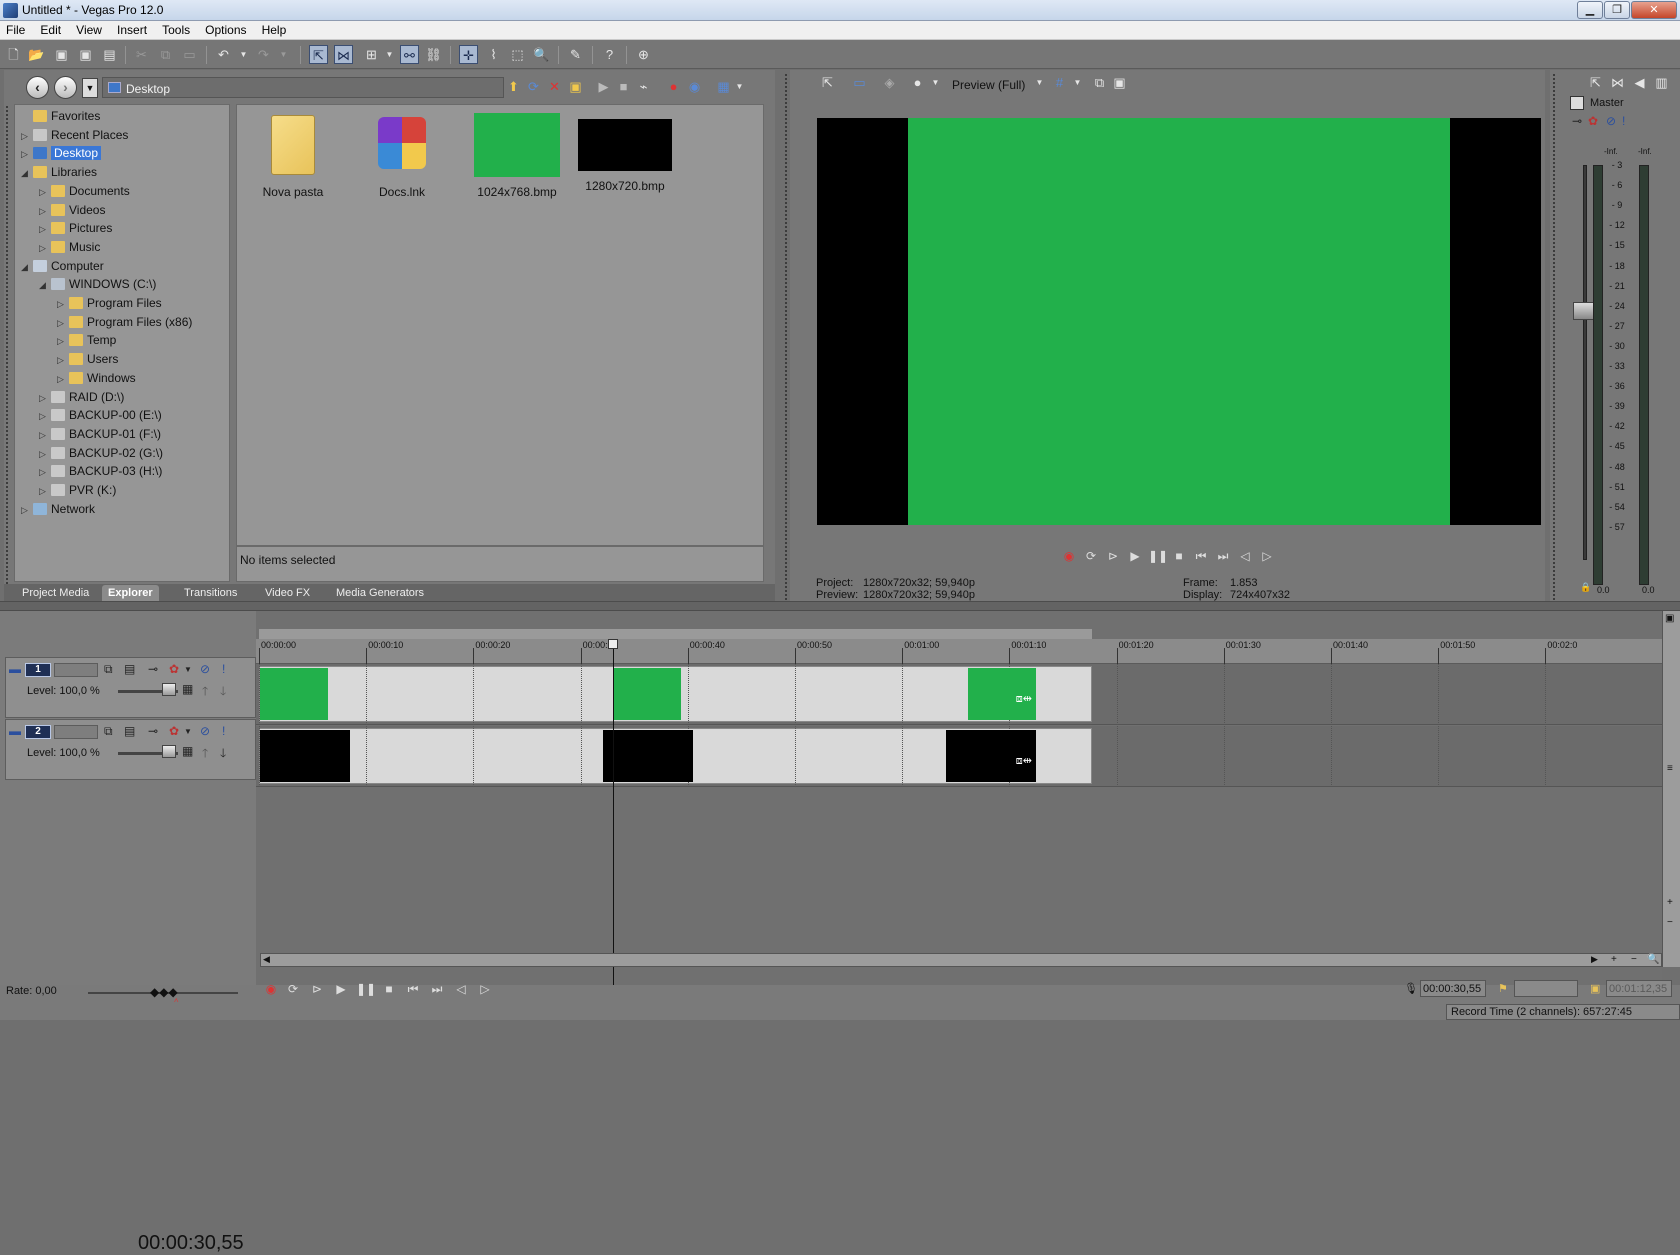  Describe the element at coordinates (517, 54) in the screenshot. I see `selection-tool-icon: ⬚` at that location.